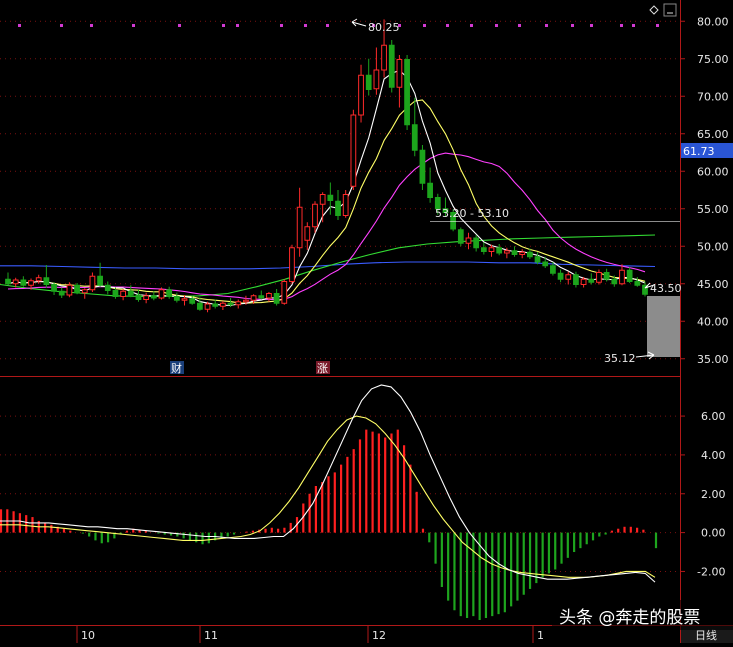 This screenshot has width=733, height=647. What do you see at coordinates (706, 635) in the screenshot?
I see `period-label: 日线` at bounding box center [706, 635].